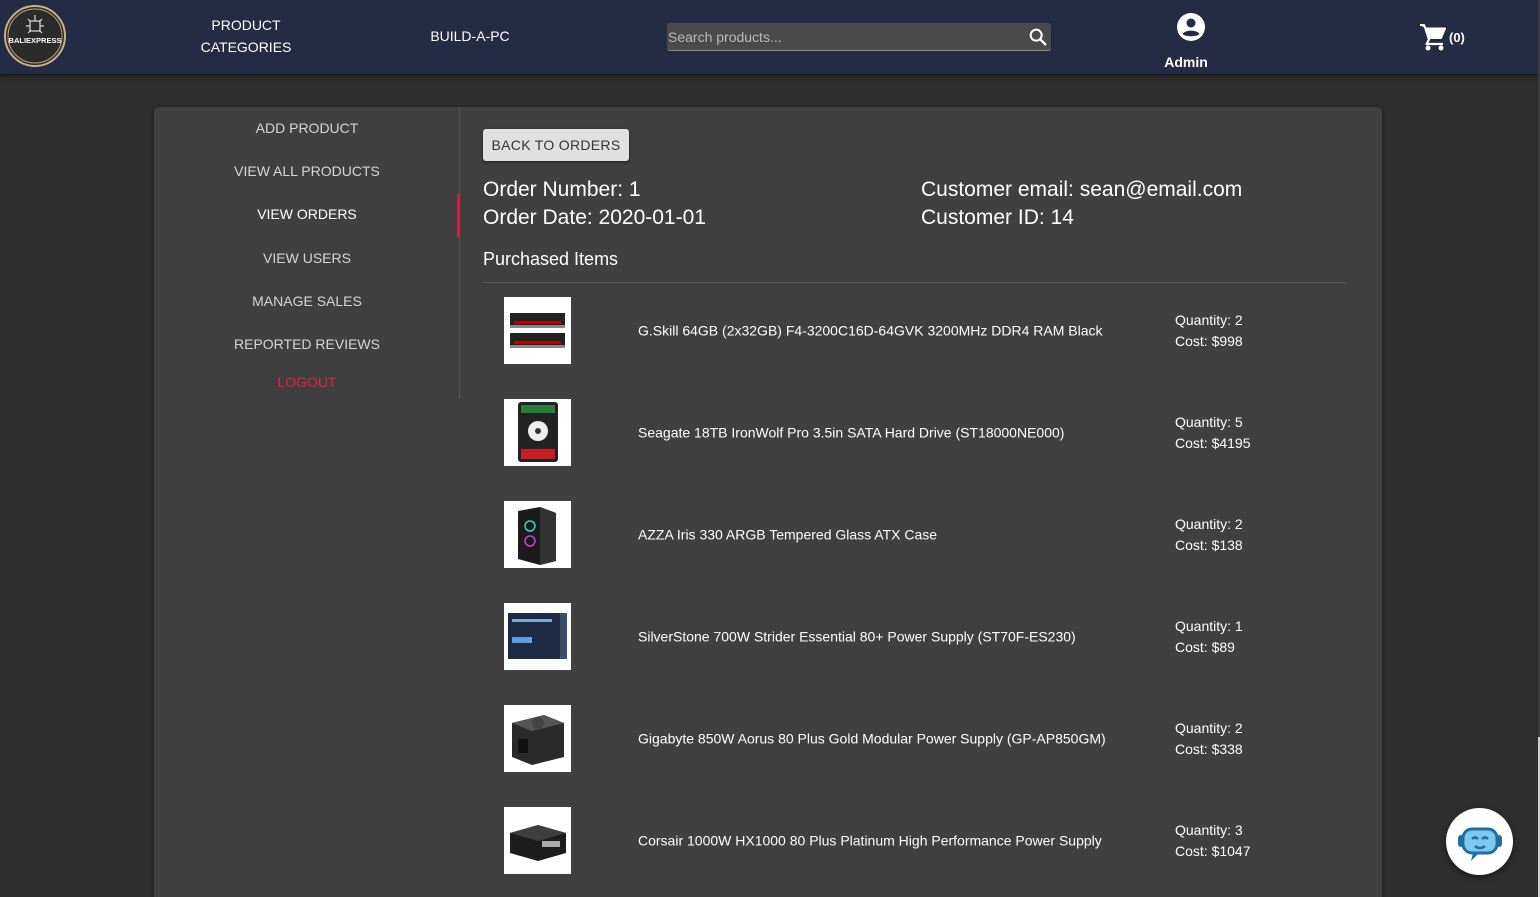 Image resolution: width=1540 pixels, height=897 pixels. I want to click on baliexpress-logo: BALIEXPRESS, so click(35, 36).